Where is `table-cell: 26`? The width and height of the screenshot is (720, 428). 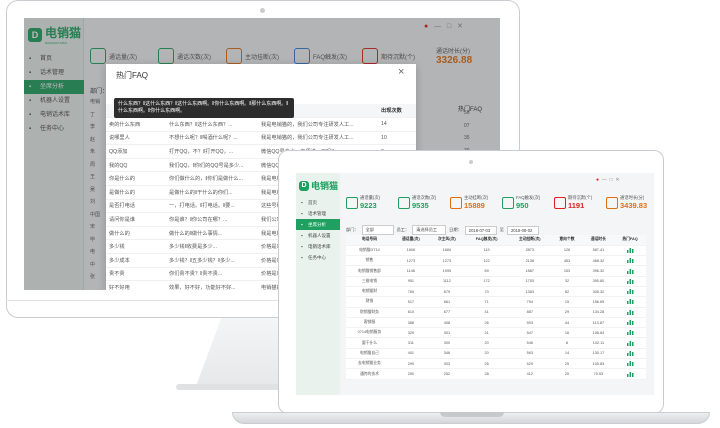
table-cell: 26 is located at coordinates (486, 323).